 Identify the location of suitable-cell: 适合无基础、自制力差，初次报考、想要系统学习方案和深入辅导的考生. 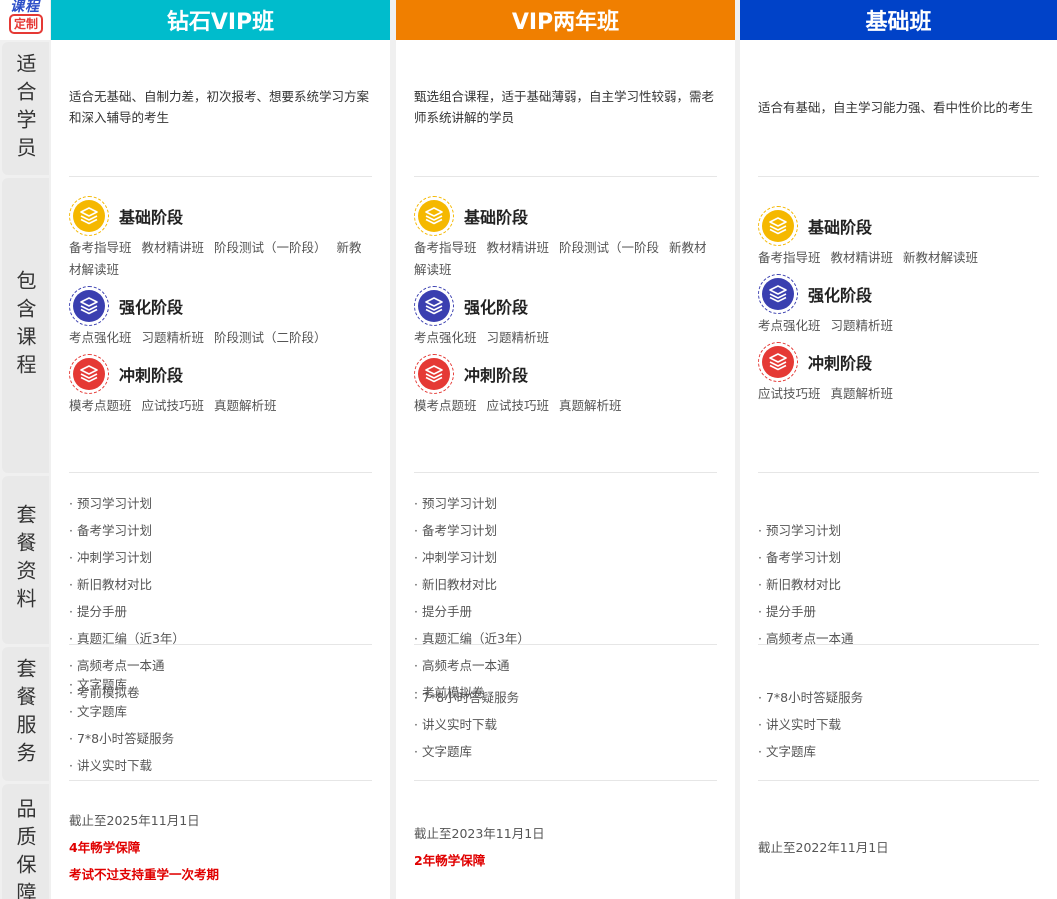
(220, 108).